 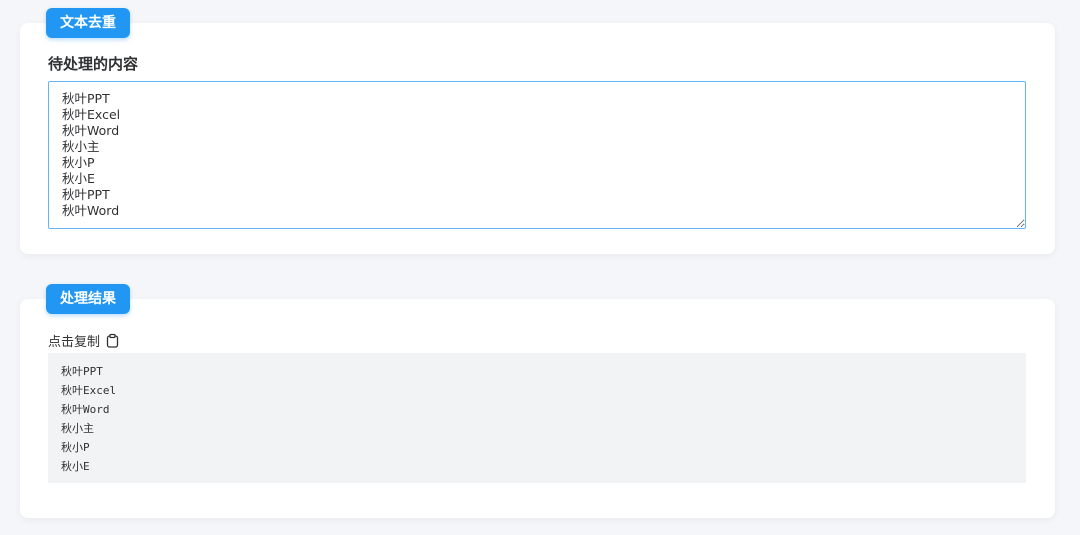 I want to click on copy-button: 点击复制, so click(x=84, y=340).